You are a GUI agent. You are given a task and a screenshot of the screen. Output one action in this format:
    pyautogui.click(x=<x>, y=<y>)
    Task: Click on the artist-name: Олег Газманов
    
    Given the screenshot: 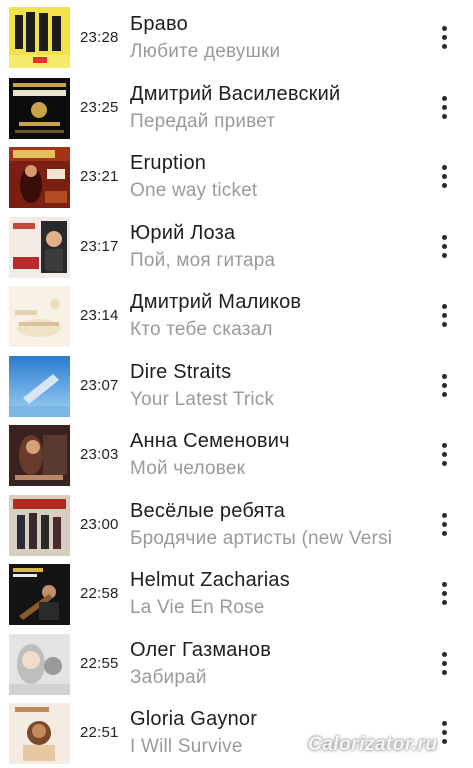 What is the action you would take?
    pyautogui.click(x=201, y=649)
    